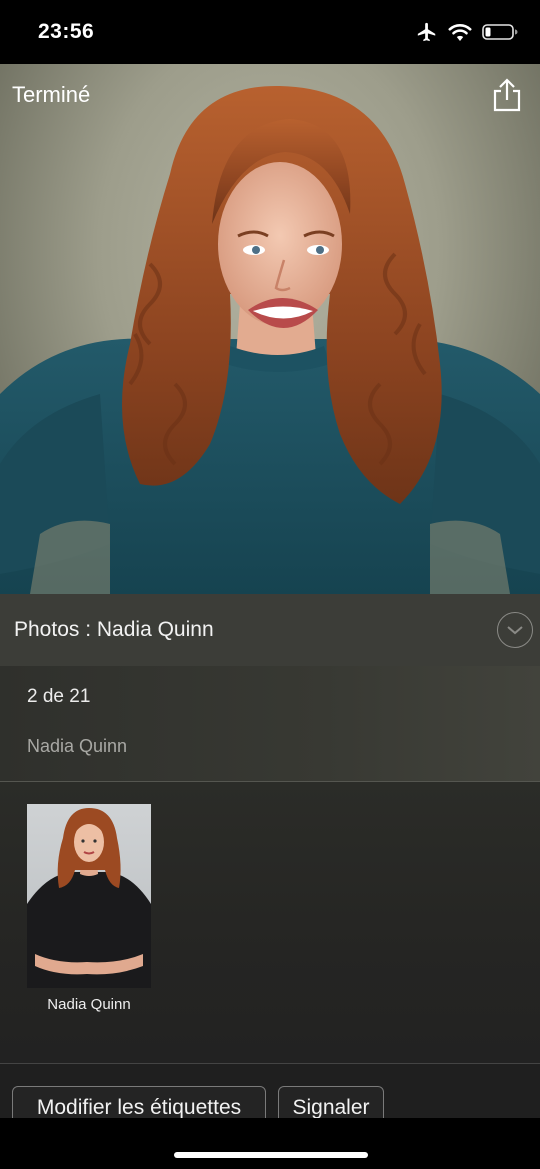 This screenshot has width=540, height=1169. Describe the element at coordinates (270, 630) in the screenshot. I see `photo-info-title-bar: Photos : Nadia Quinn` at that location.